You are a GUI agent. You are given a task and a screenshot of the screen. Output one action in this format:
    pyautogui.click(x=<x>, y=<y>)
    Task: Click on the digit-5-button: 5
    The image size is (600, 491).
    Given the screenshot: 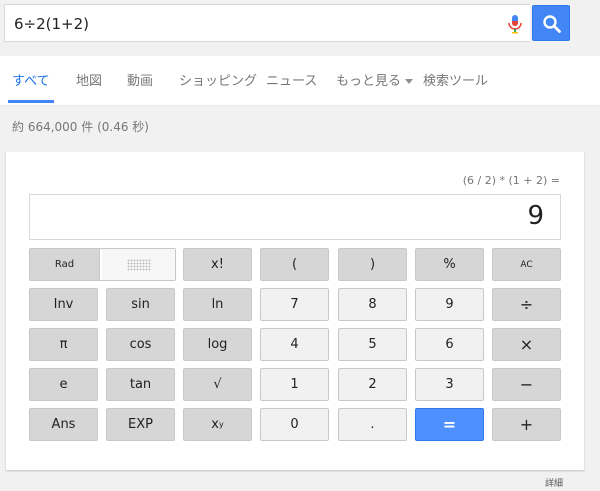 What is the action you would take?
    pyautogui.click(x=372, y=344)
    